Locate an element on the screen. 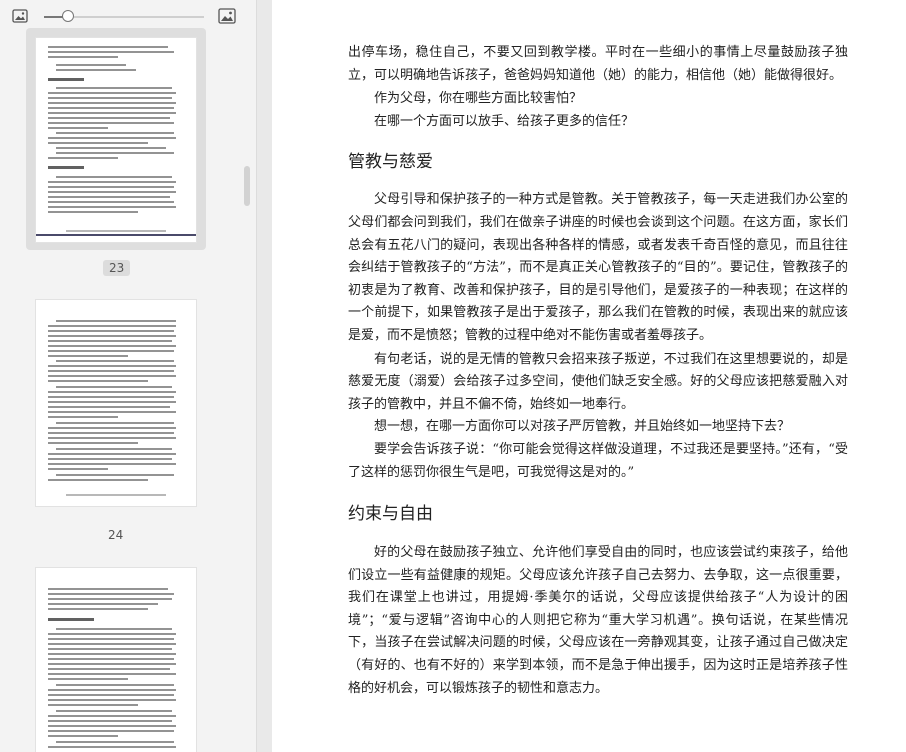 This screenshot has height=752, width=906. thumbnail-page-number: 24 is located at coordinates (116, 535).